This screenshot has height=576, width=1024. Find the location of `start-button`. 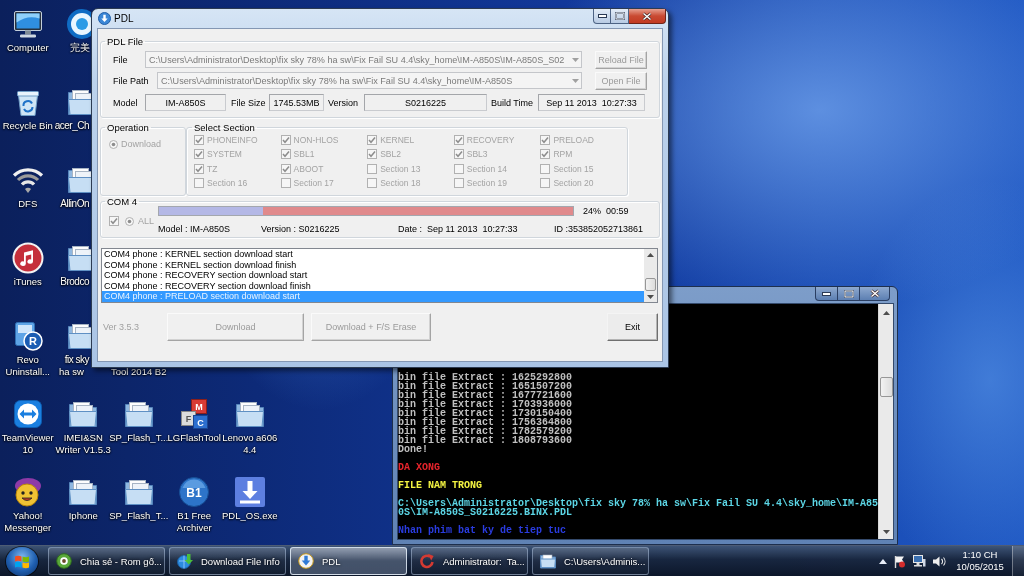

start-button is located at coordinates (22, 561).